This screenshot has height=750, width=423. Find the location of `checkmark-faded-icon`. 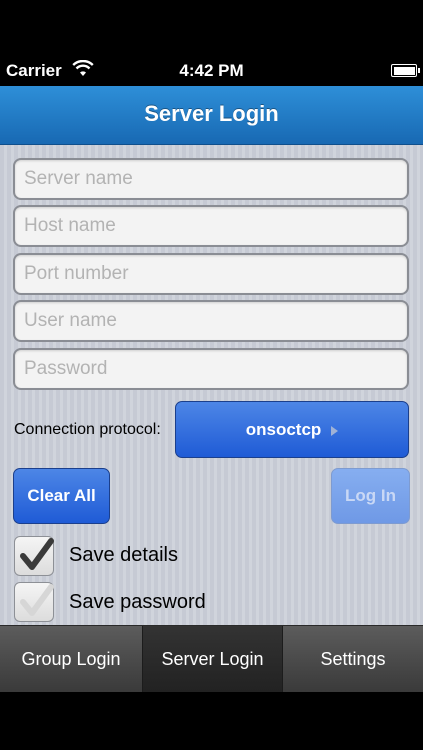

checkmark-faded-icon is located at coordinates (37, 600).